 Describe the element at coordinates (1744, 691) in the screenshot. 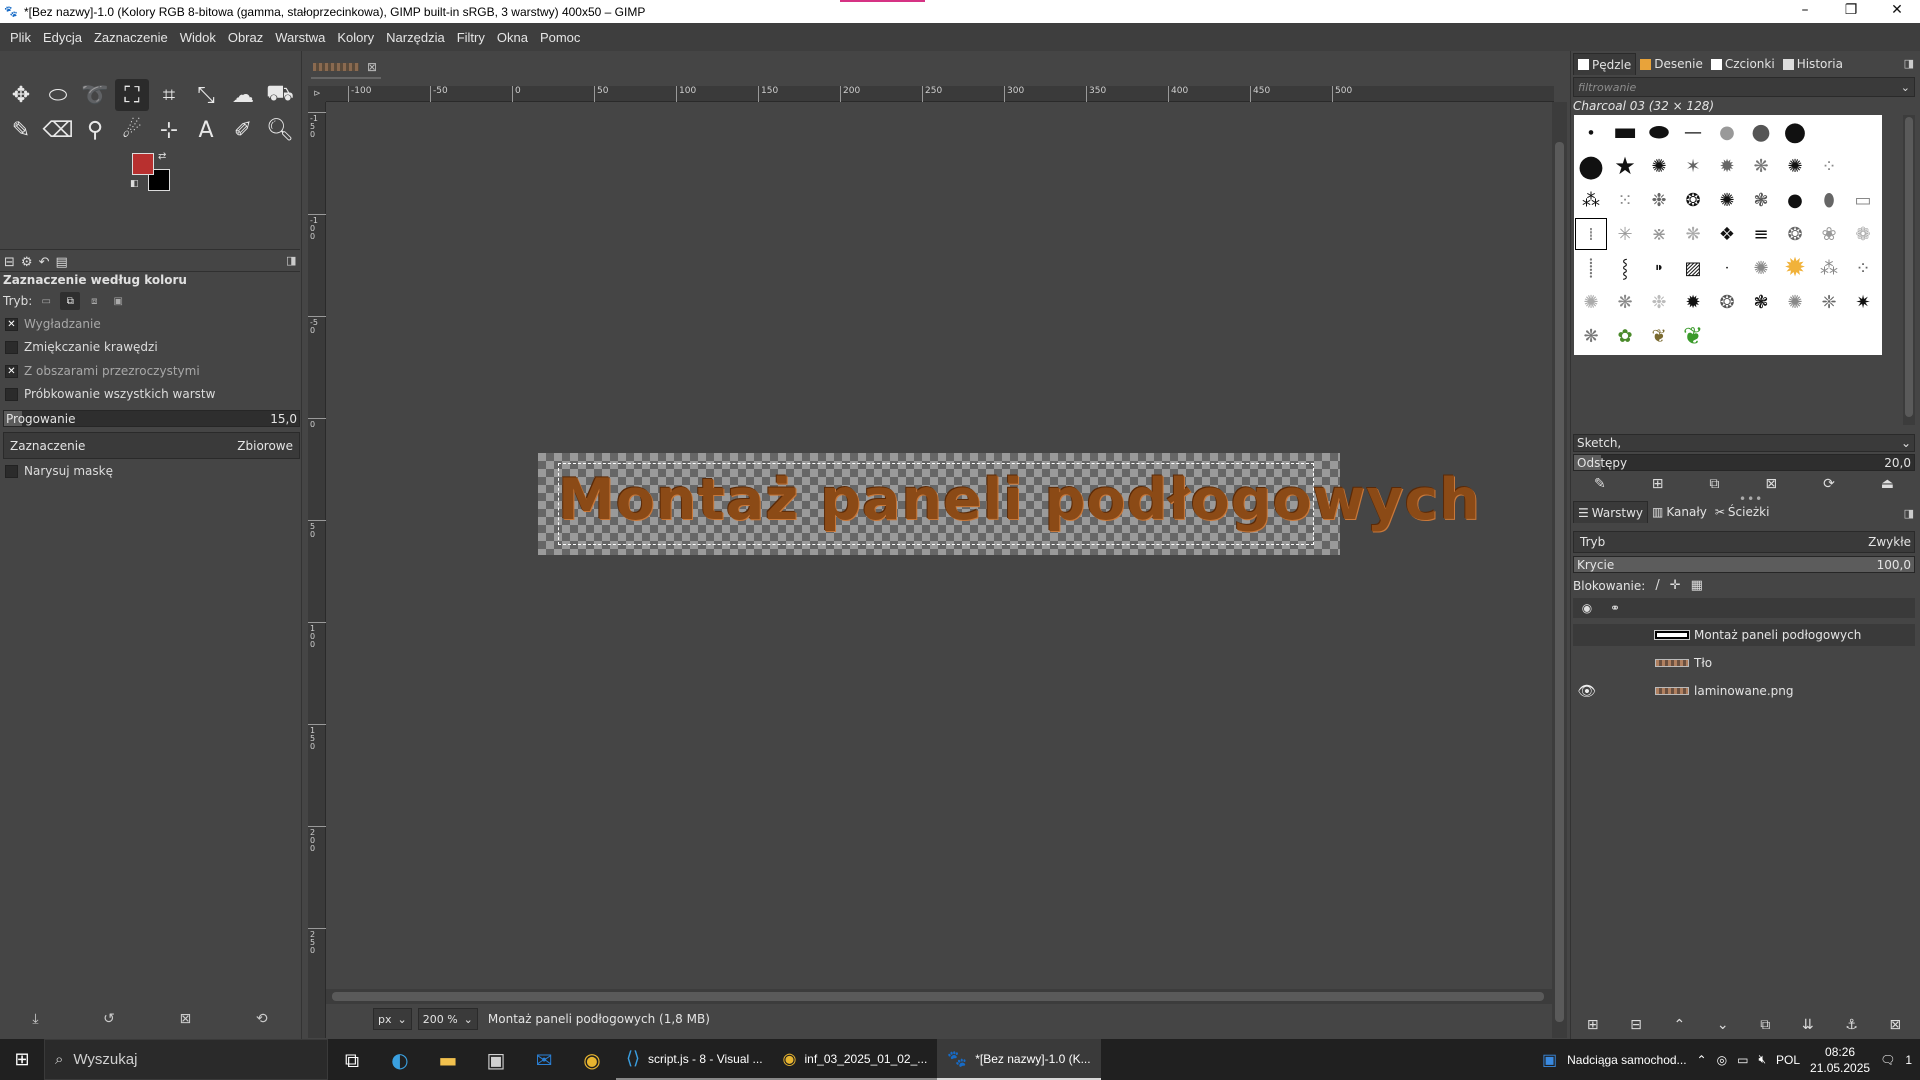

I see `layer-row: 👁︎ laminowane.png` at that location.